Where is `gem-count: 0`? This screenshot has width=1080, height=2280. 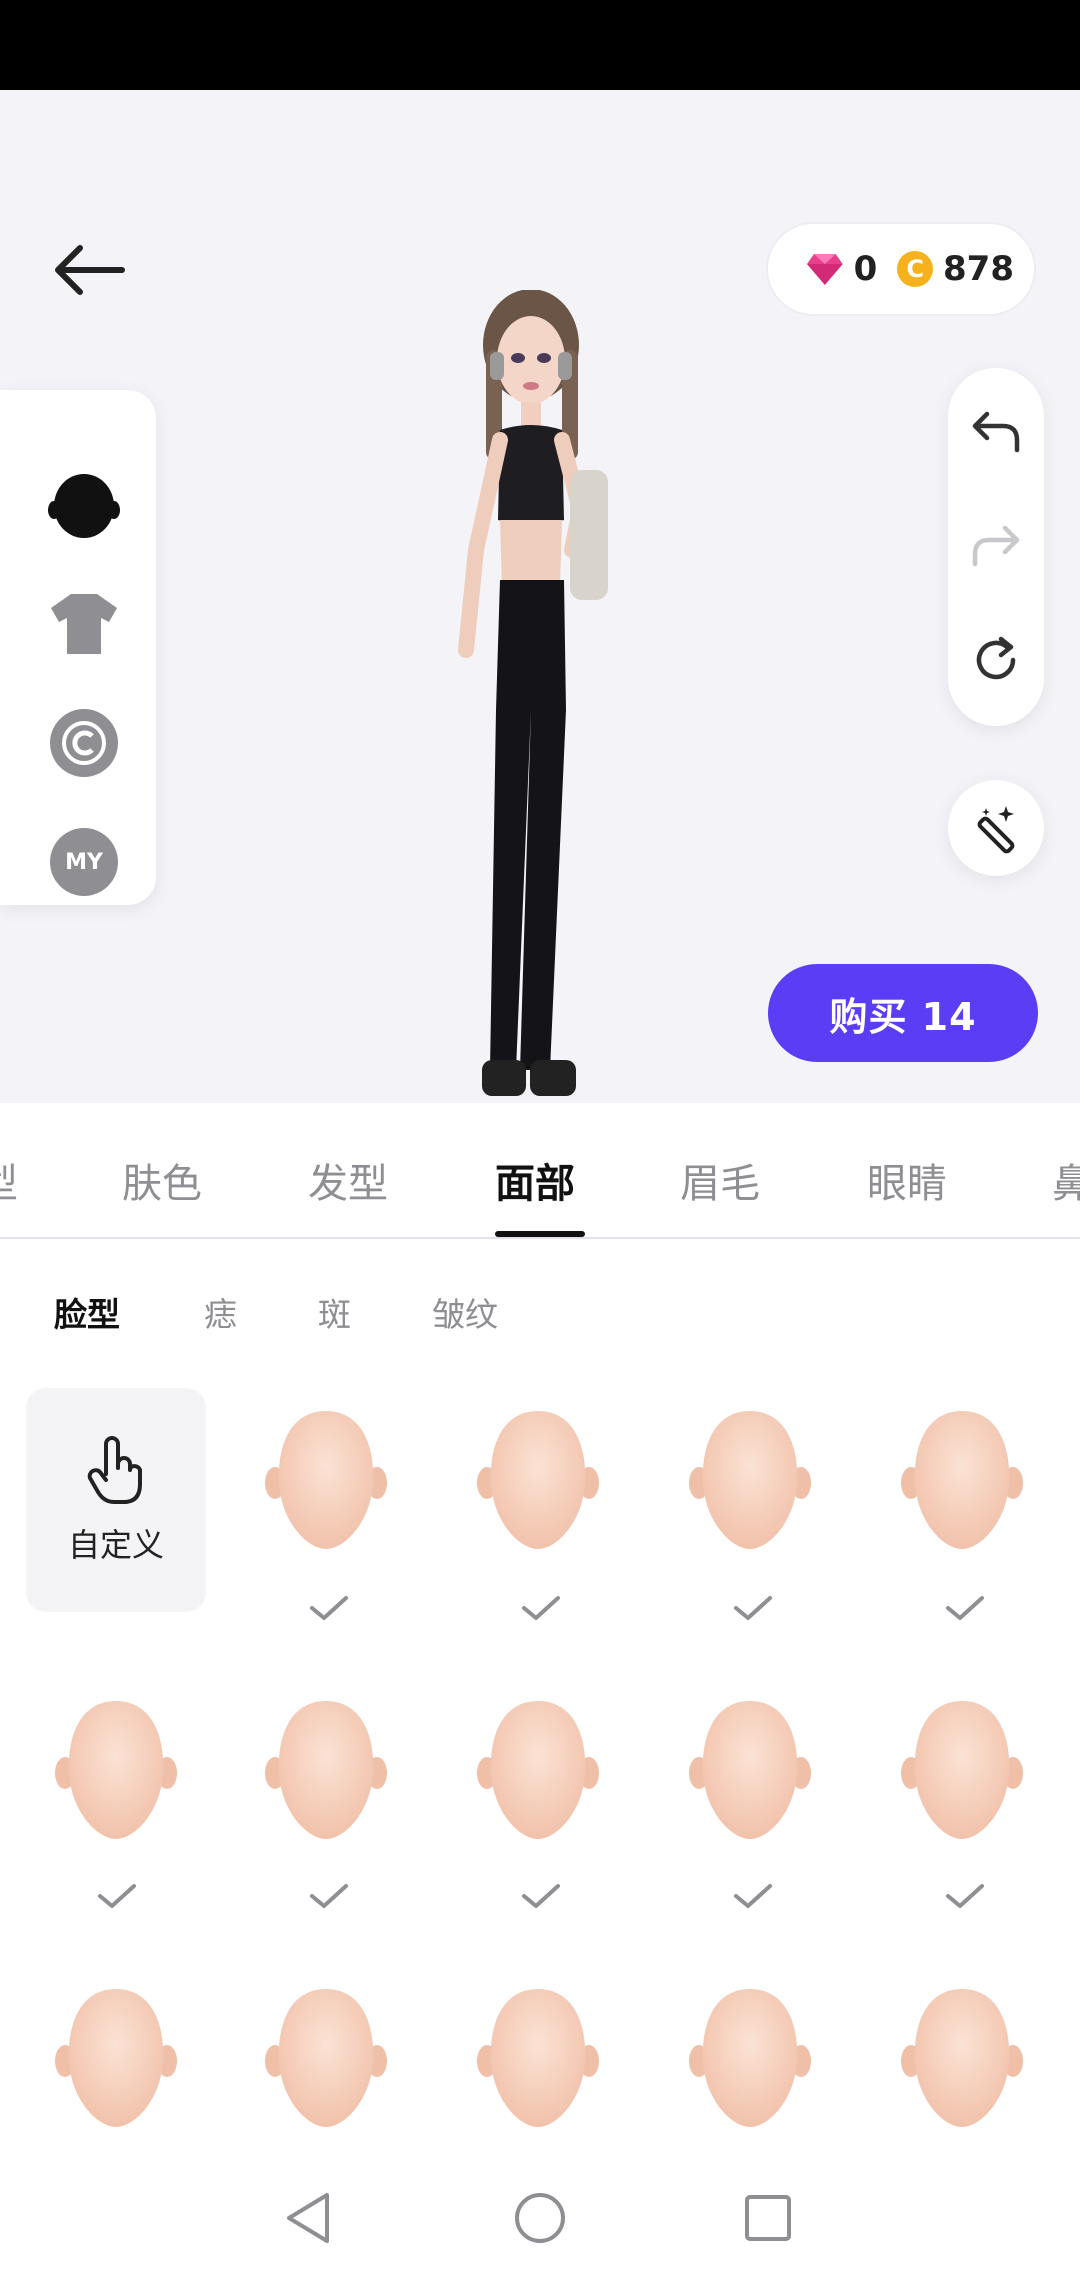 gem-count: 0 is located at coordinates (865, 269).